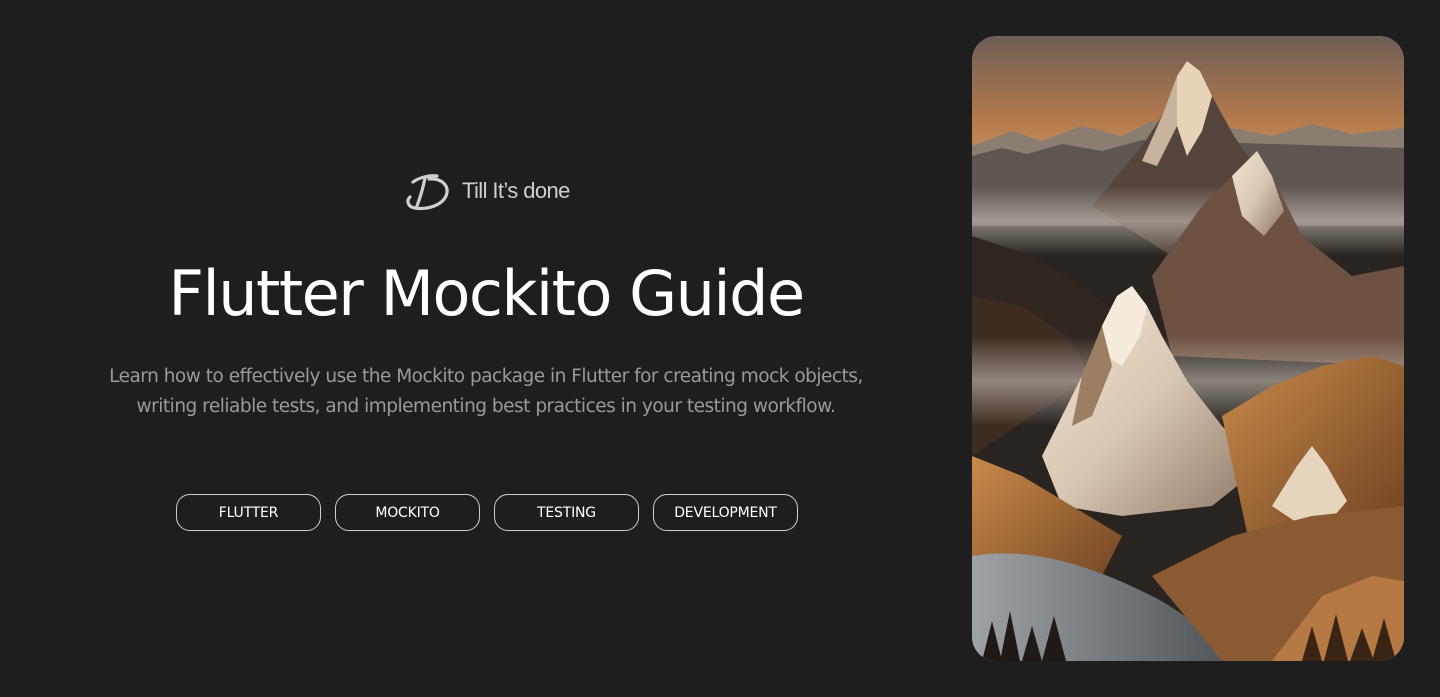 This screenshot has height=697, width=1440. I want to click on tag-testing: TESTING, so click(566, 512).